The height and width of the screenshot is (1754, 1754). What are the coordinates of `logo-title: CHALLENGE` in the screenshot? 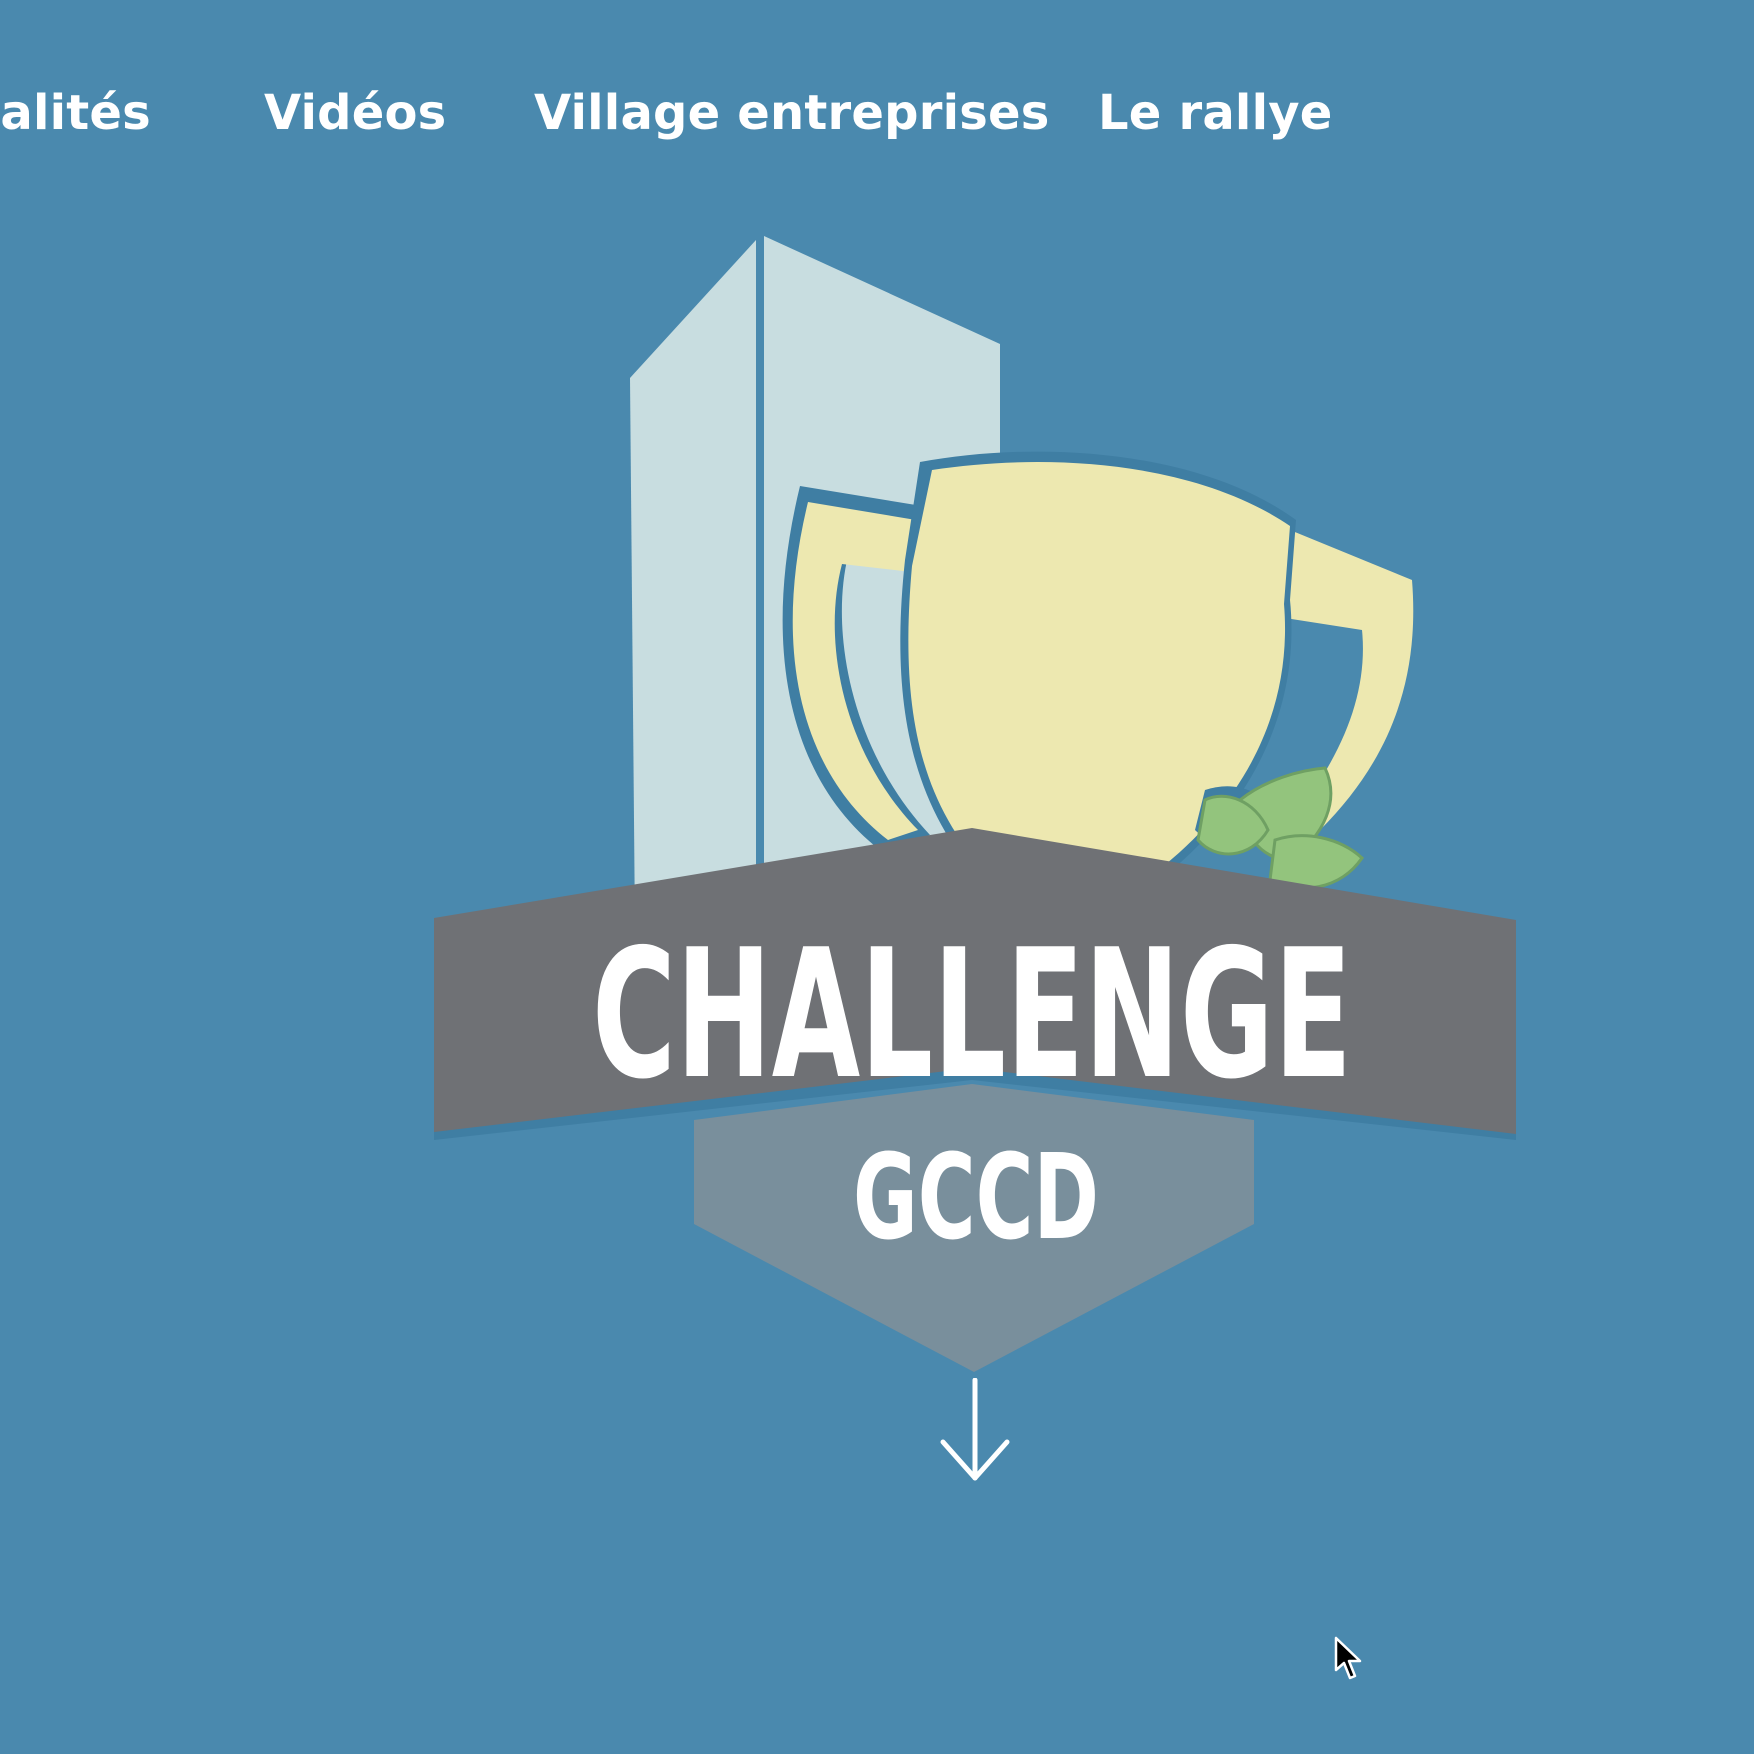 It's located at (972, 1014).